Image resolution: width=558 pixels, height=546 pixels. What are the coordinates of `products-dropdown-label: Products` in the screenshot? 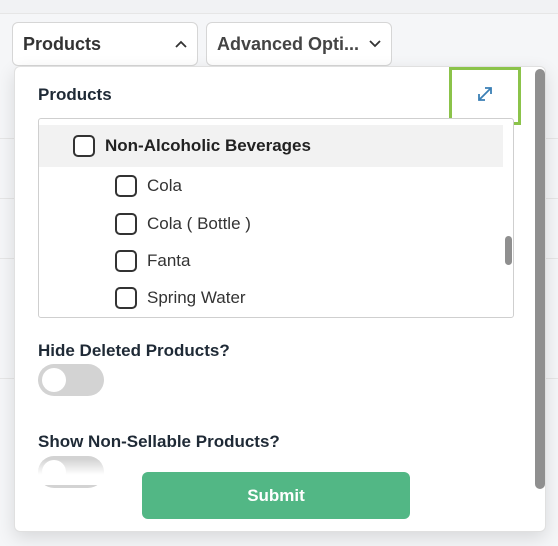 It's located at (62, 43).